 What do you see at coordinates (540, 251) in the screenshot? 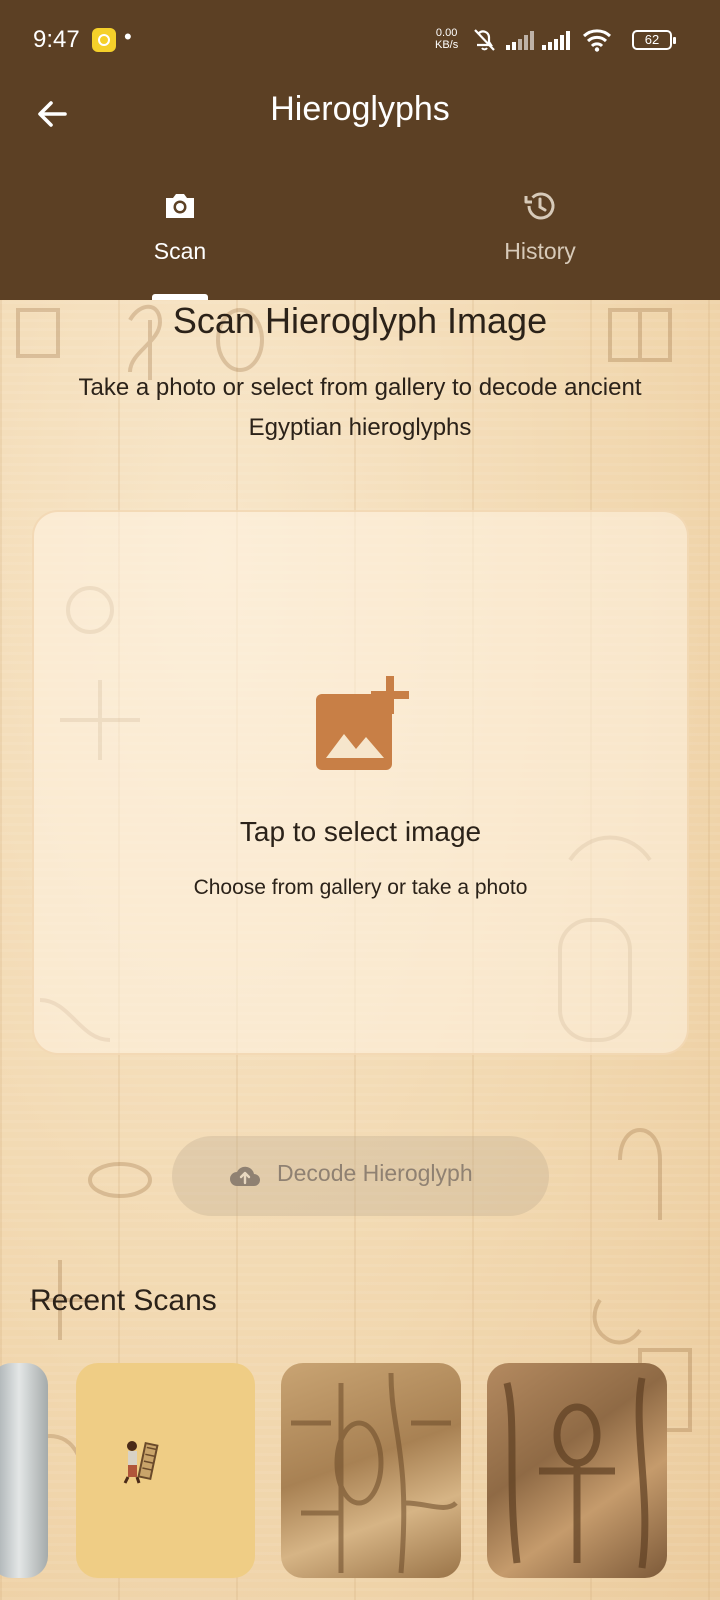
I see `tab-history-label: History` at bounding box center [540, 251].